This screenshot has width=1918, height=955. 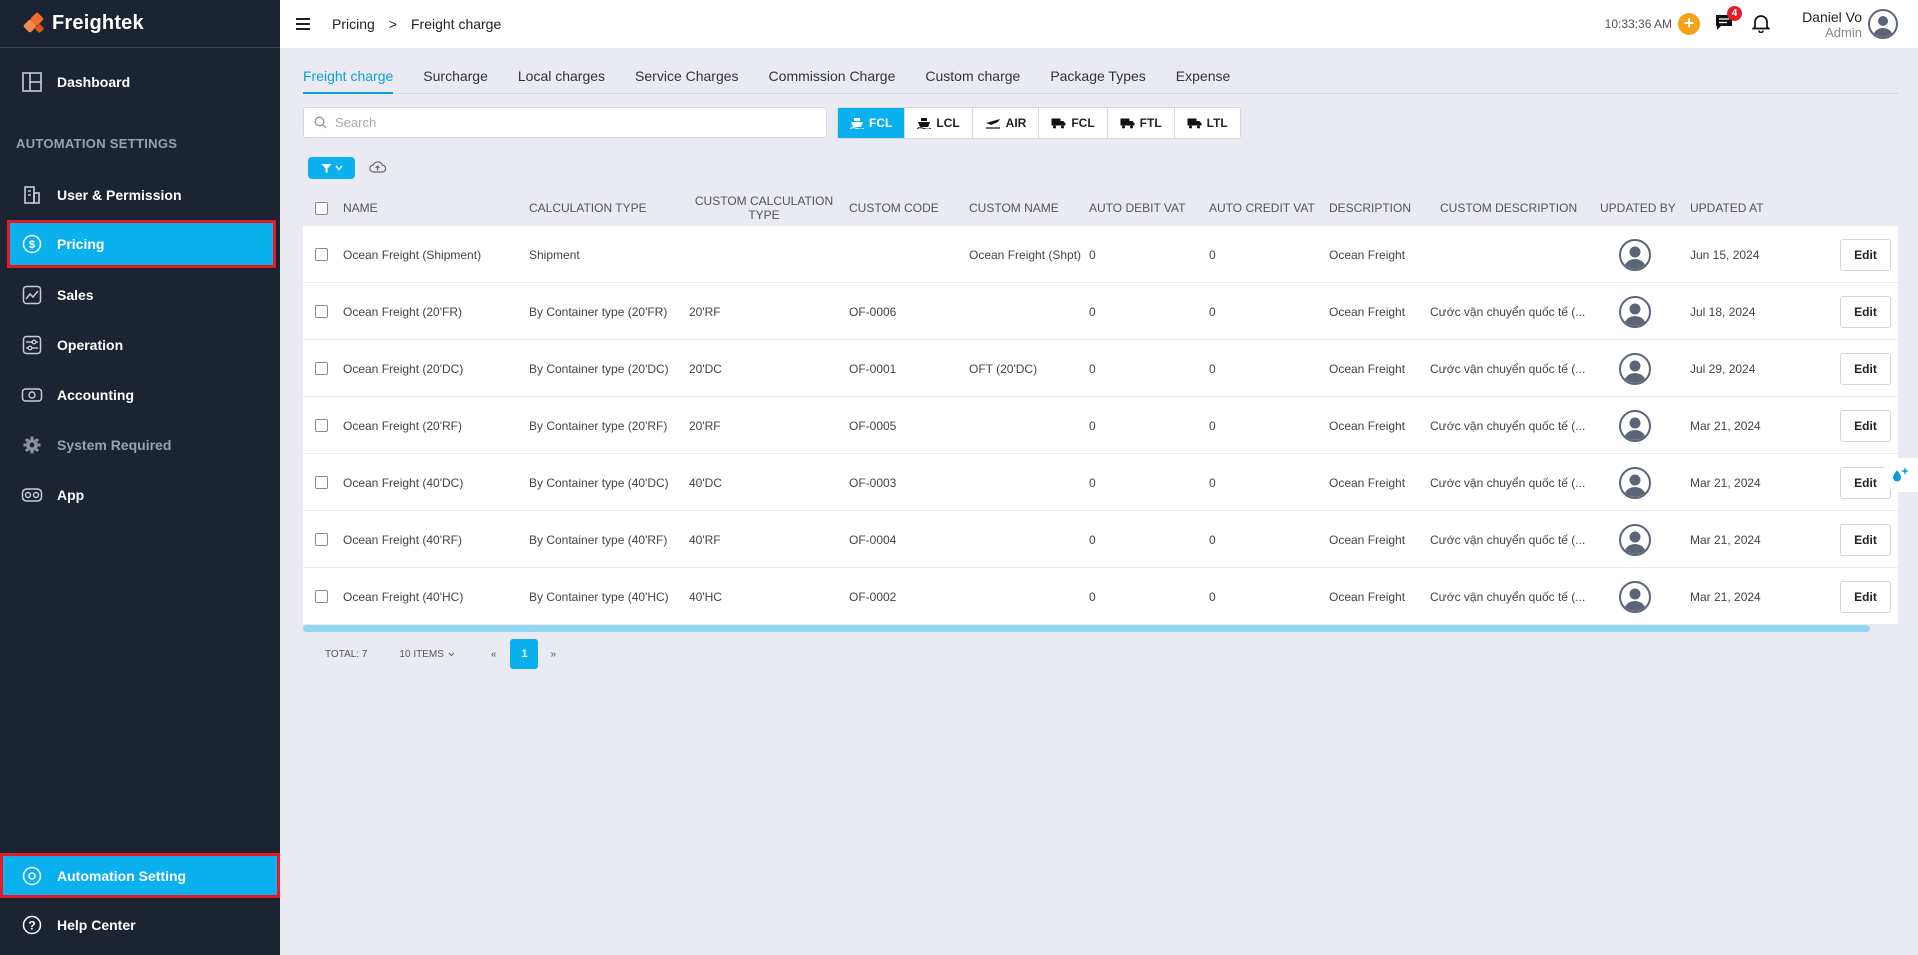 What do you see at coordinates (1025, 254) in the screenshot?
I see `cell-custom-name: Ocean Freight (Shpt)` at bounding box center [1025, 254].